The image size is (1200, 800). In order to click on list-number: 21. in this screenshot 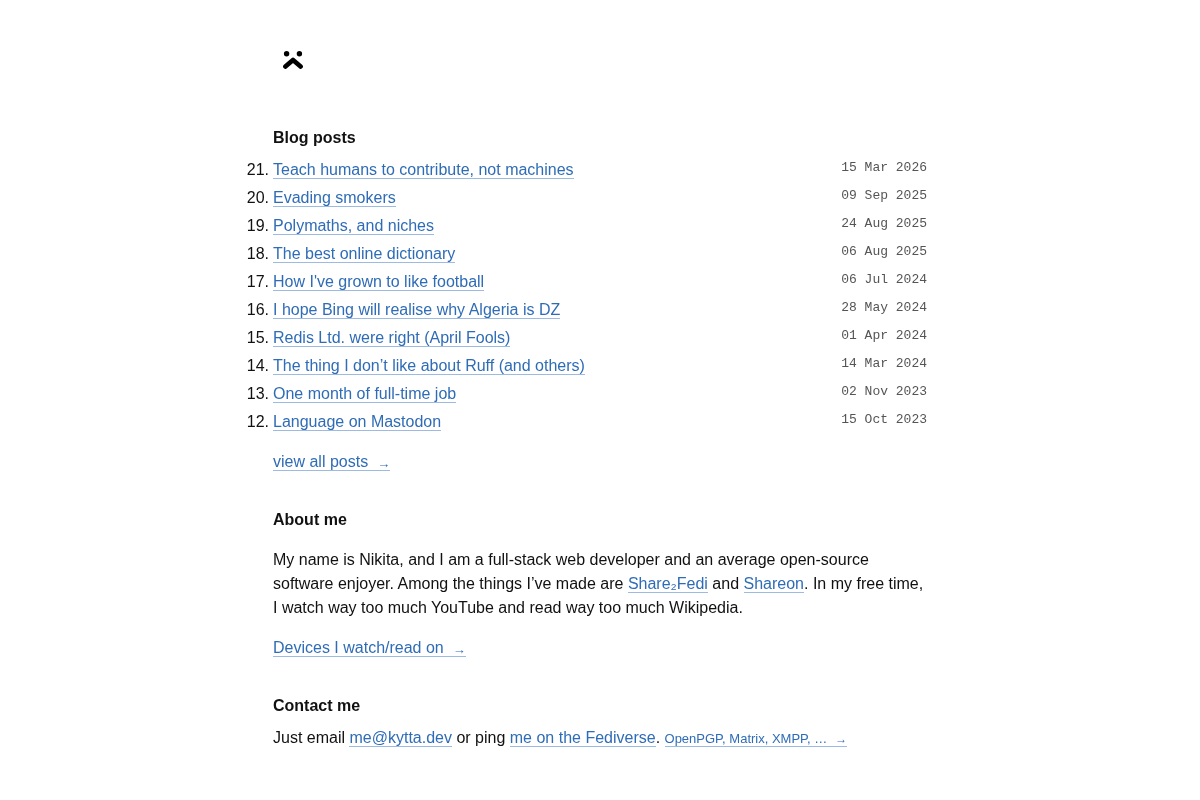, I will do `click(257, 170)`.